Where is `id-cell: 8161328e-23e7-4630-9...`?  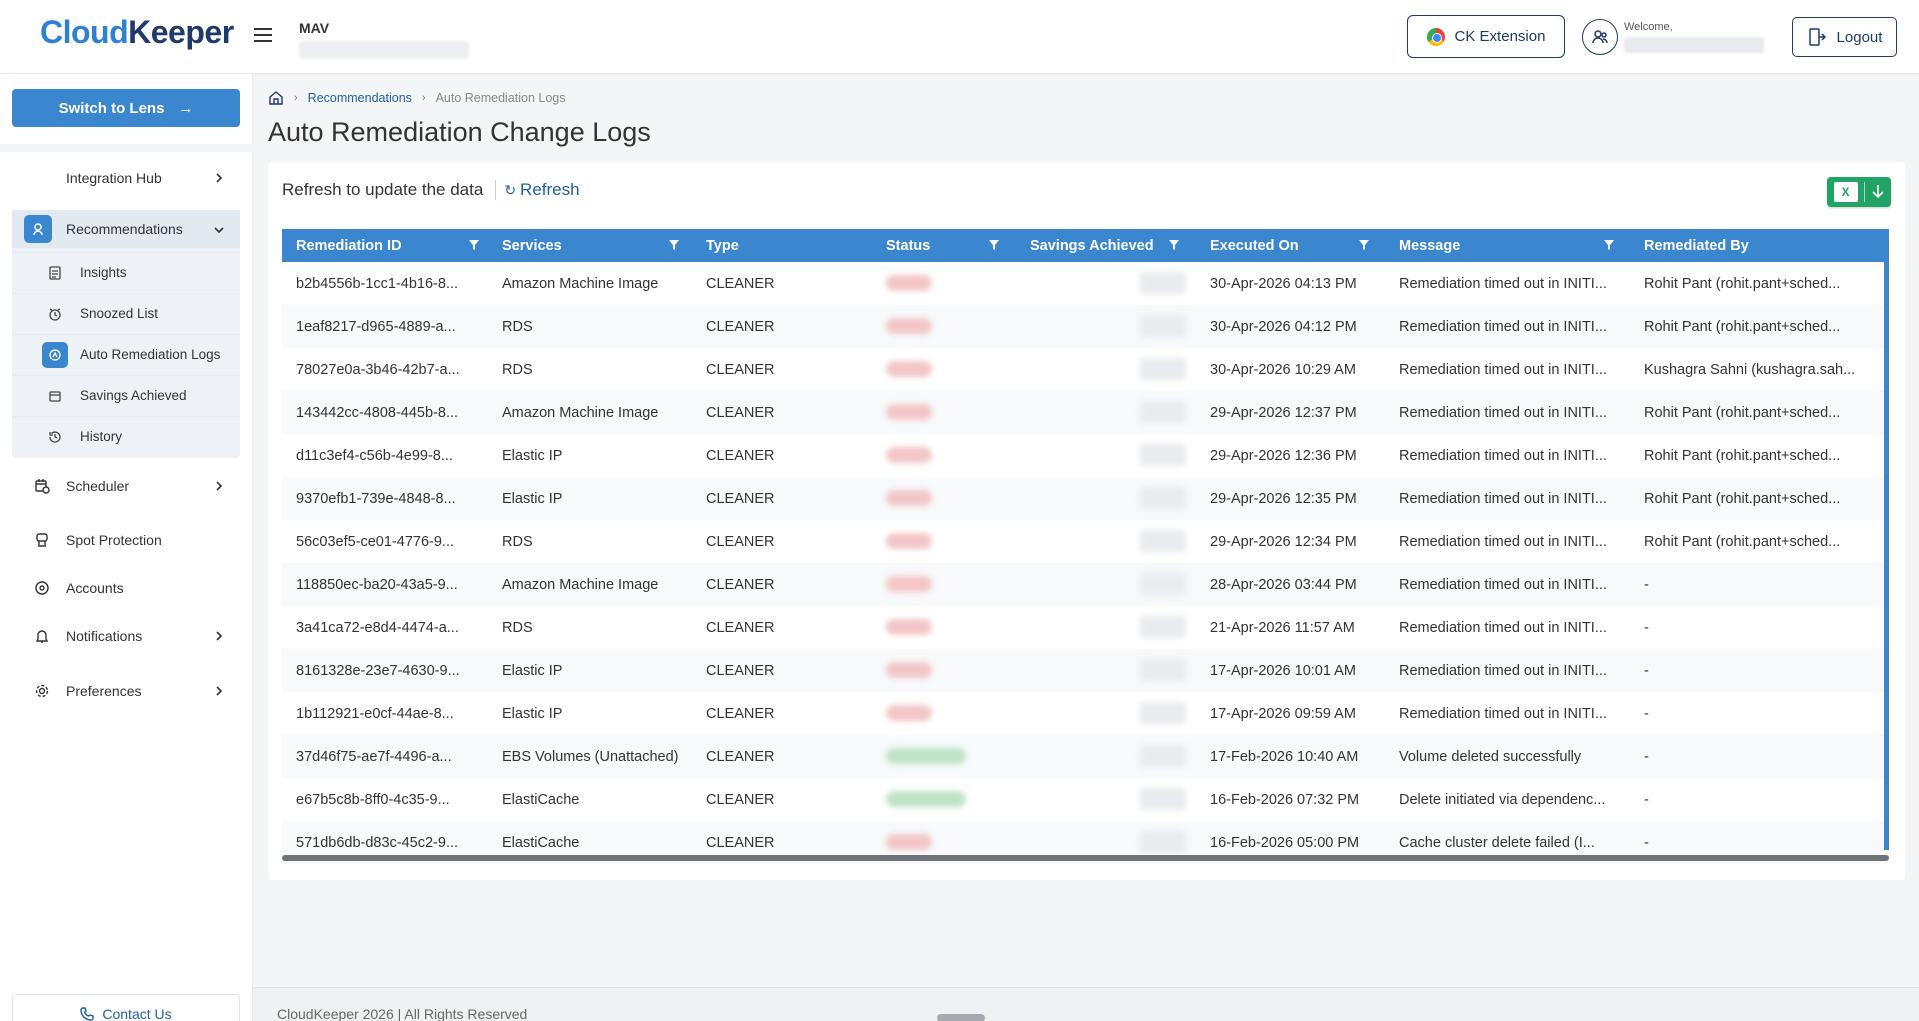 id-cell: 8161328e-23e7-4630-9... is located at coordinates (378, 670).